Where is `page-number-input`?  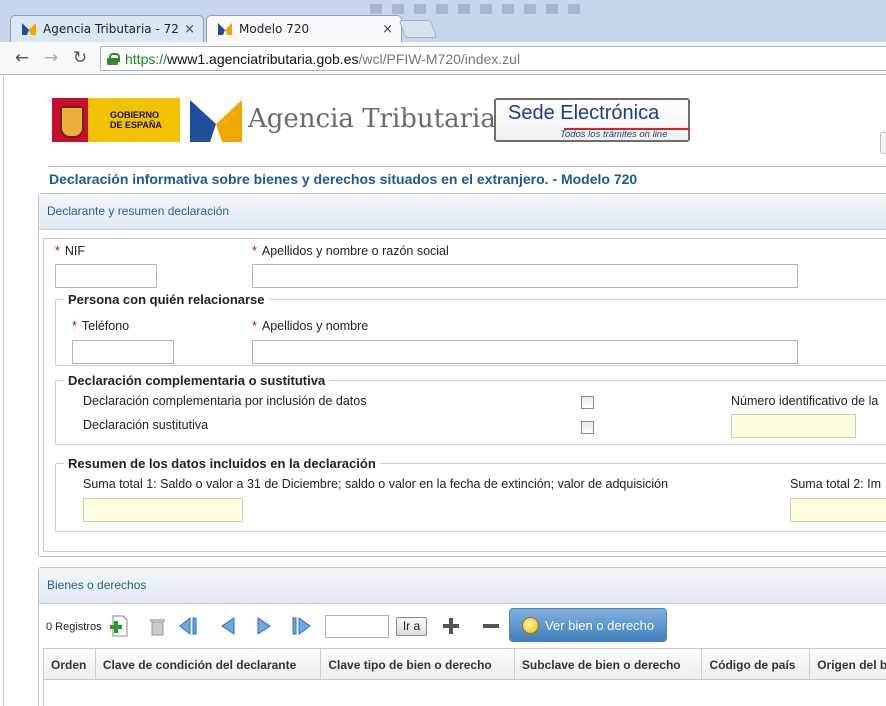 page-number-input is located at coordinates (357, 626).